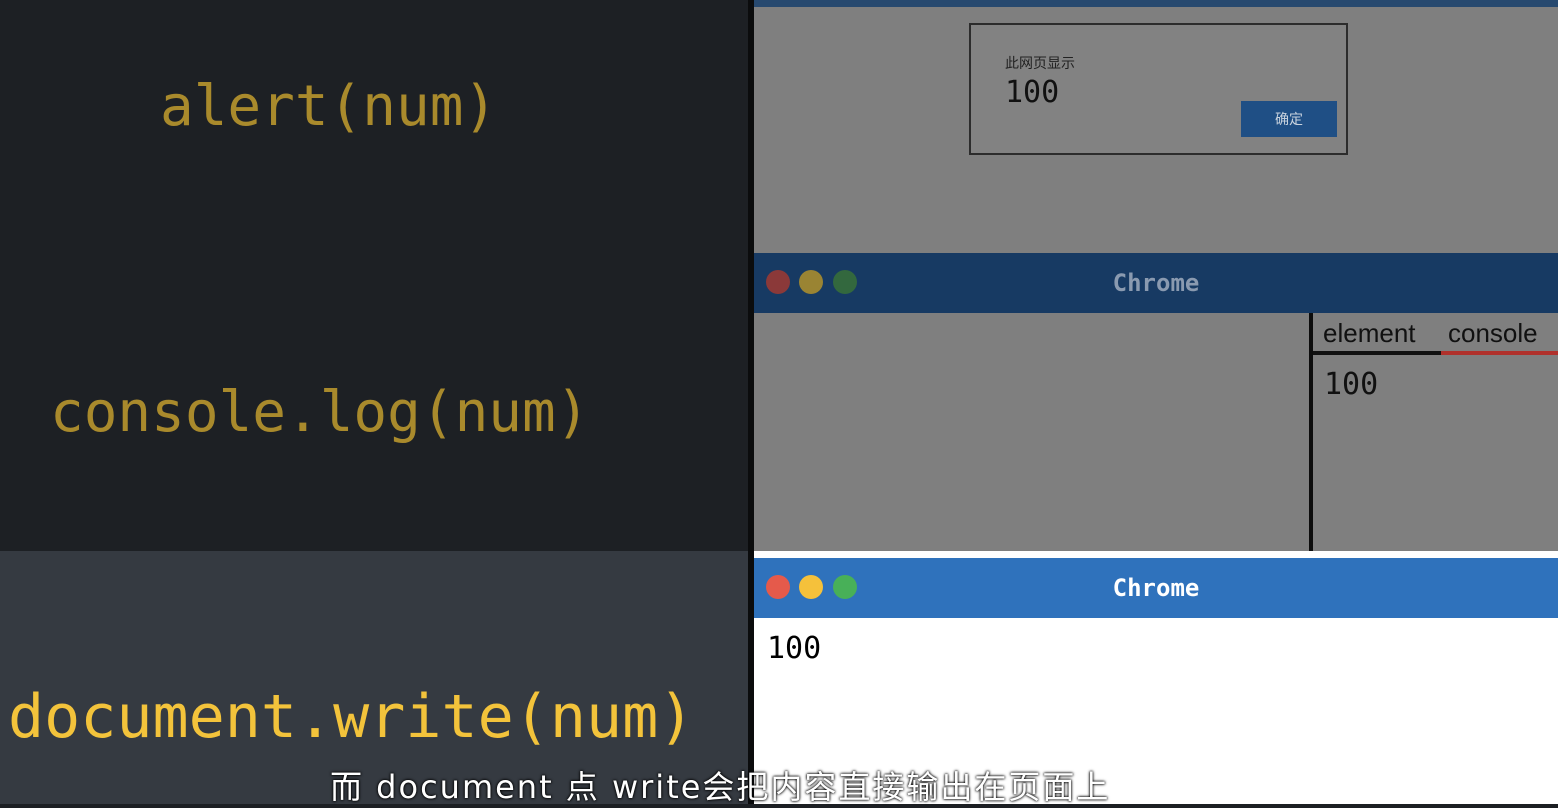  Describe the element at coordinates (720, 787) in the screenshot. I see `video-subtitle: 而 document 点 write会把内容直接输出在页面上` at that location.